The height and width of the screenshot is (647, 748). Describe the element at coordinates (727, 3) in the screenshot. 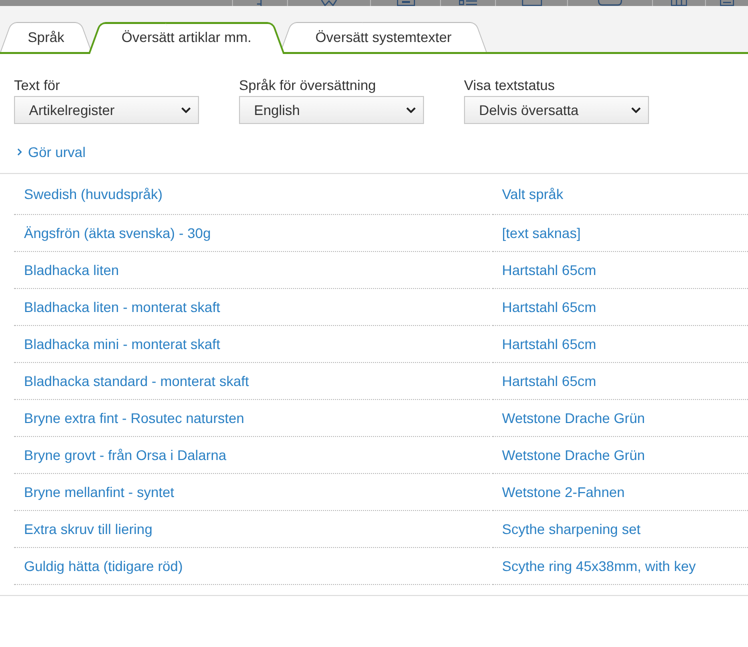

I see `document-icon` at that location.